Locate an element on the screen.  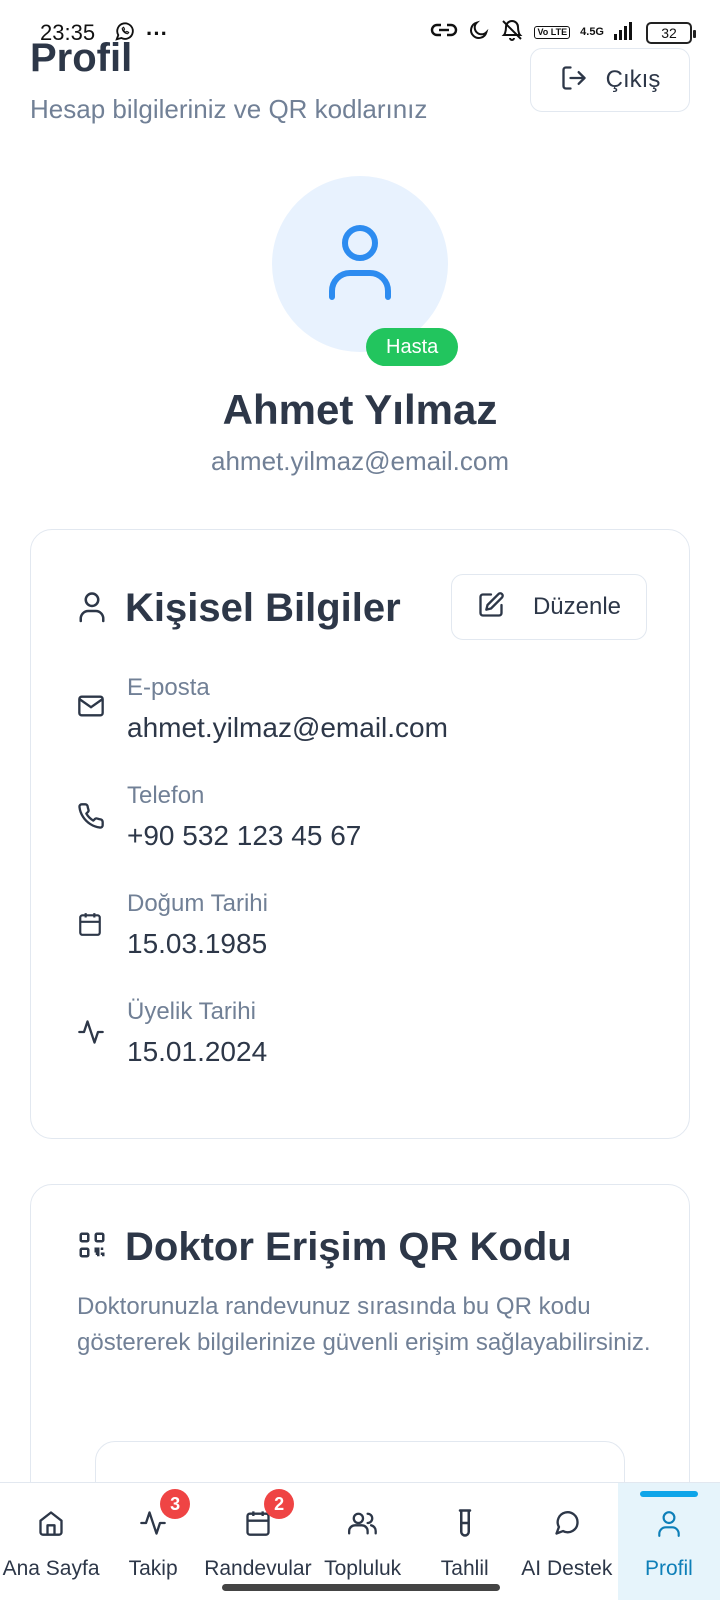
info-row-birthdate: Doğum Tarihi 15.03.1985 is located at coordinates (172, 925).